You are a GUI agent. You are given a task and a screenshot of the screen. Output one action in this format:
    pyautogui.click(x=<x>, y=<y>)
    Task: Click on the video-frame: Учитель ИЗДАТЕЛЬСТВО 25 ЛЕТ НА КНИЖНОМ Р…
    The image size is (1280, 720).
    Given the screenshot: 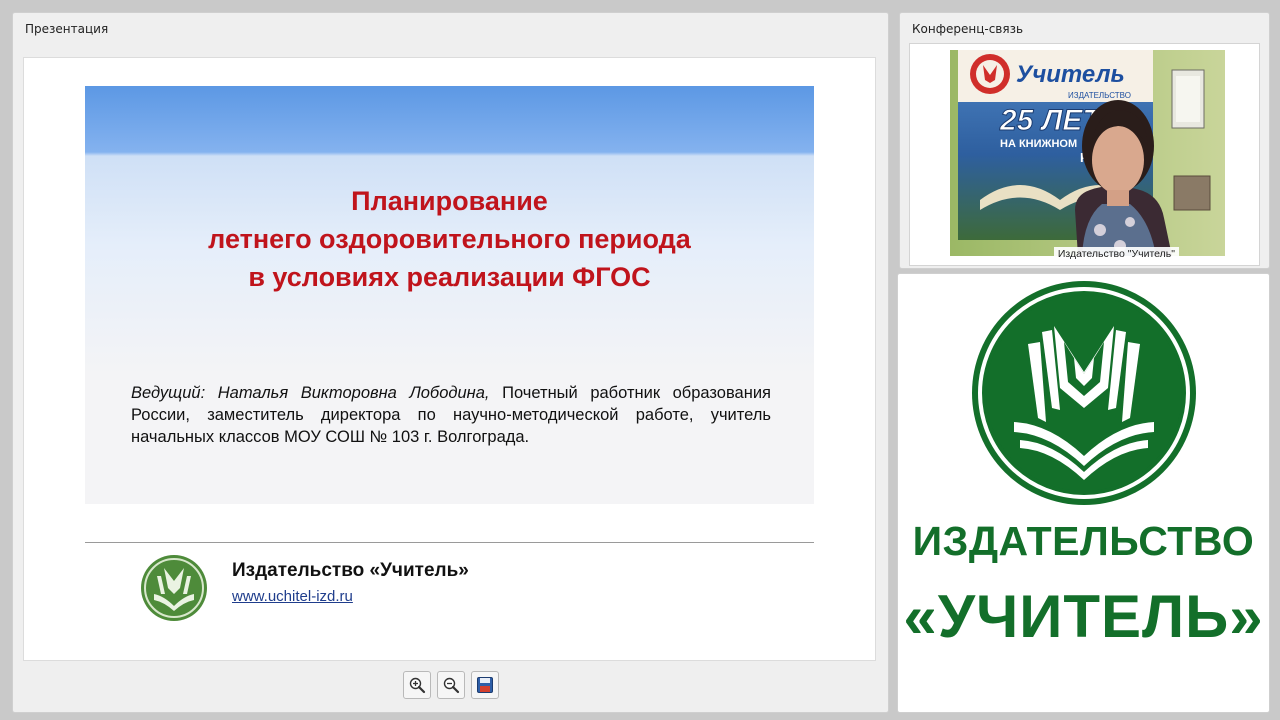 What is the action you would take?
    pyautogui.click(x=1084, y=154)
    